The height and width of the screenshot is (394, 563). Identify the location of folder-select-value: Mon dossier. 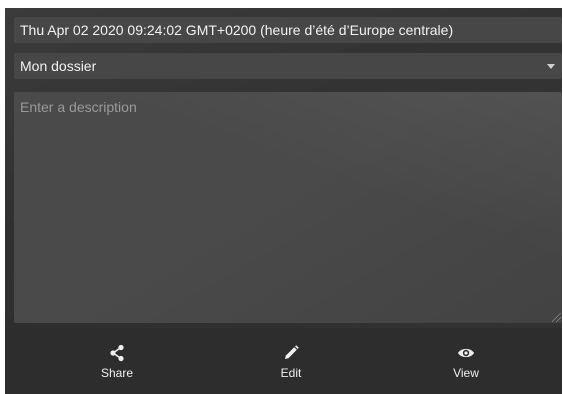
(58, 66).